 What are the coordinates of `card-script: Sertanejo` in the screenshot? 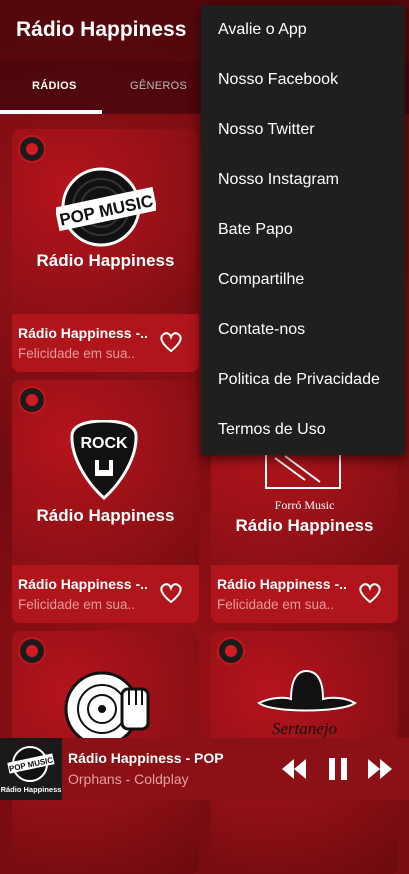 It's located at (304, 728).